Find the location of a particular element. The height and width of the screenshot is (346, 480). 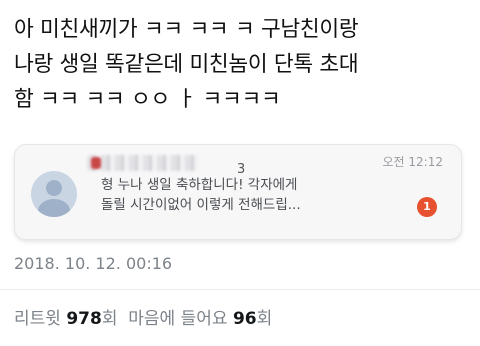

avatar-head is located at coordinates (54, 188).